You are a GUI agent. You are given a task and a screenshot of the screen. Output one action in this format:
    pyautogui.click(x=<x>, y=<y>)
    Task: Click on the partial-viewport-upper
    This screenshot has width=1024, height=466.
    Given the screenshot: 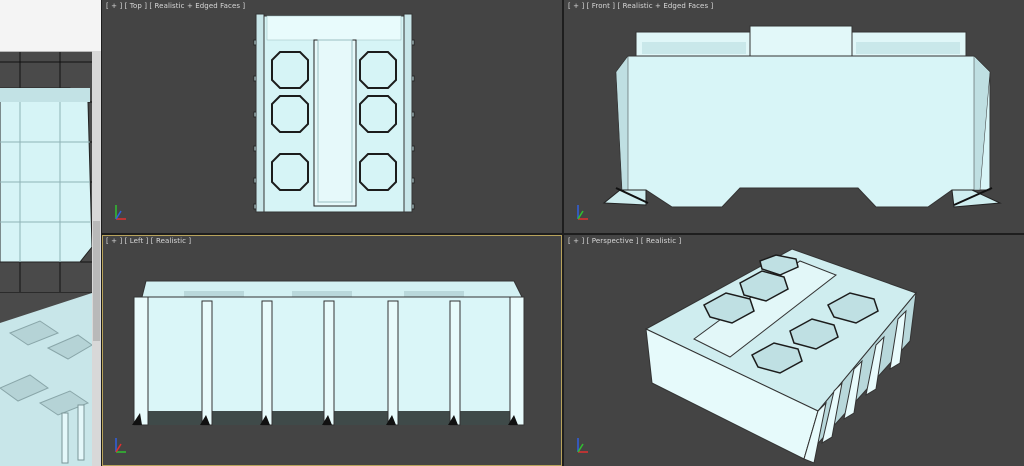 What is the action you would take?
    pyautogui.click(x=46, y=172)
    